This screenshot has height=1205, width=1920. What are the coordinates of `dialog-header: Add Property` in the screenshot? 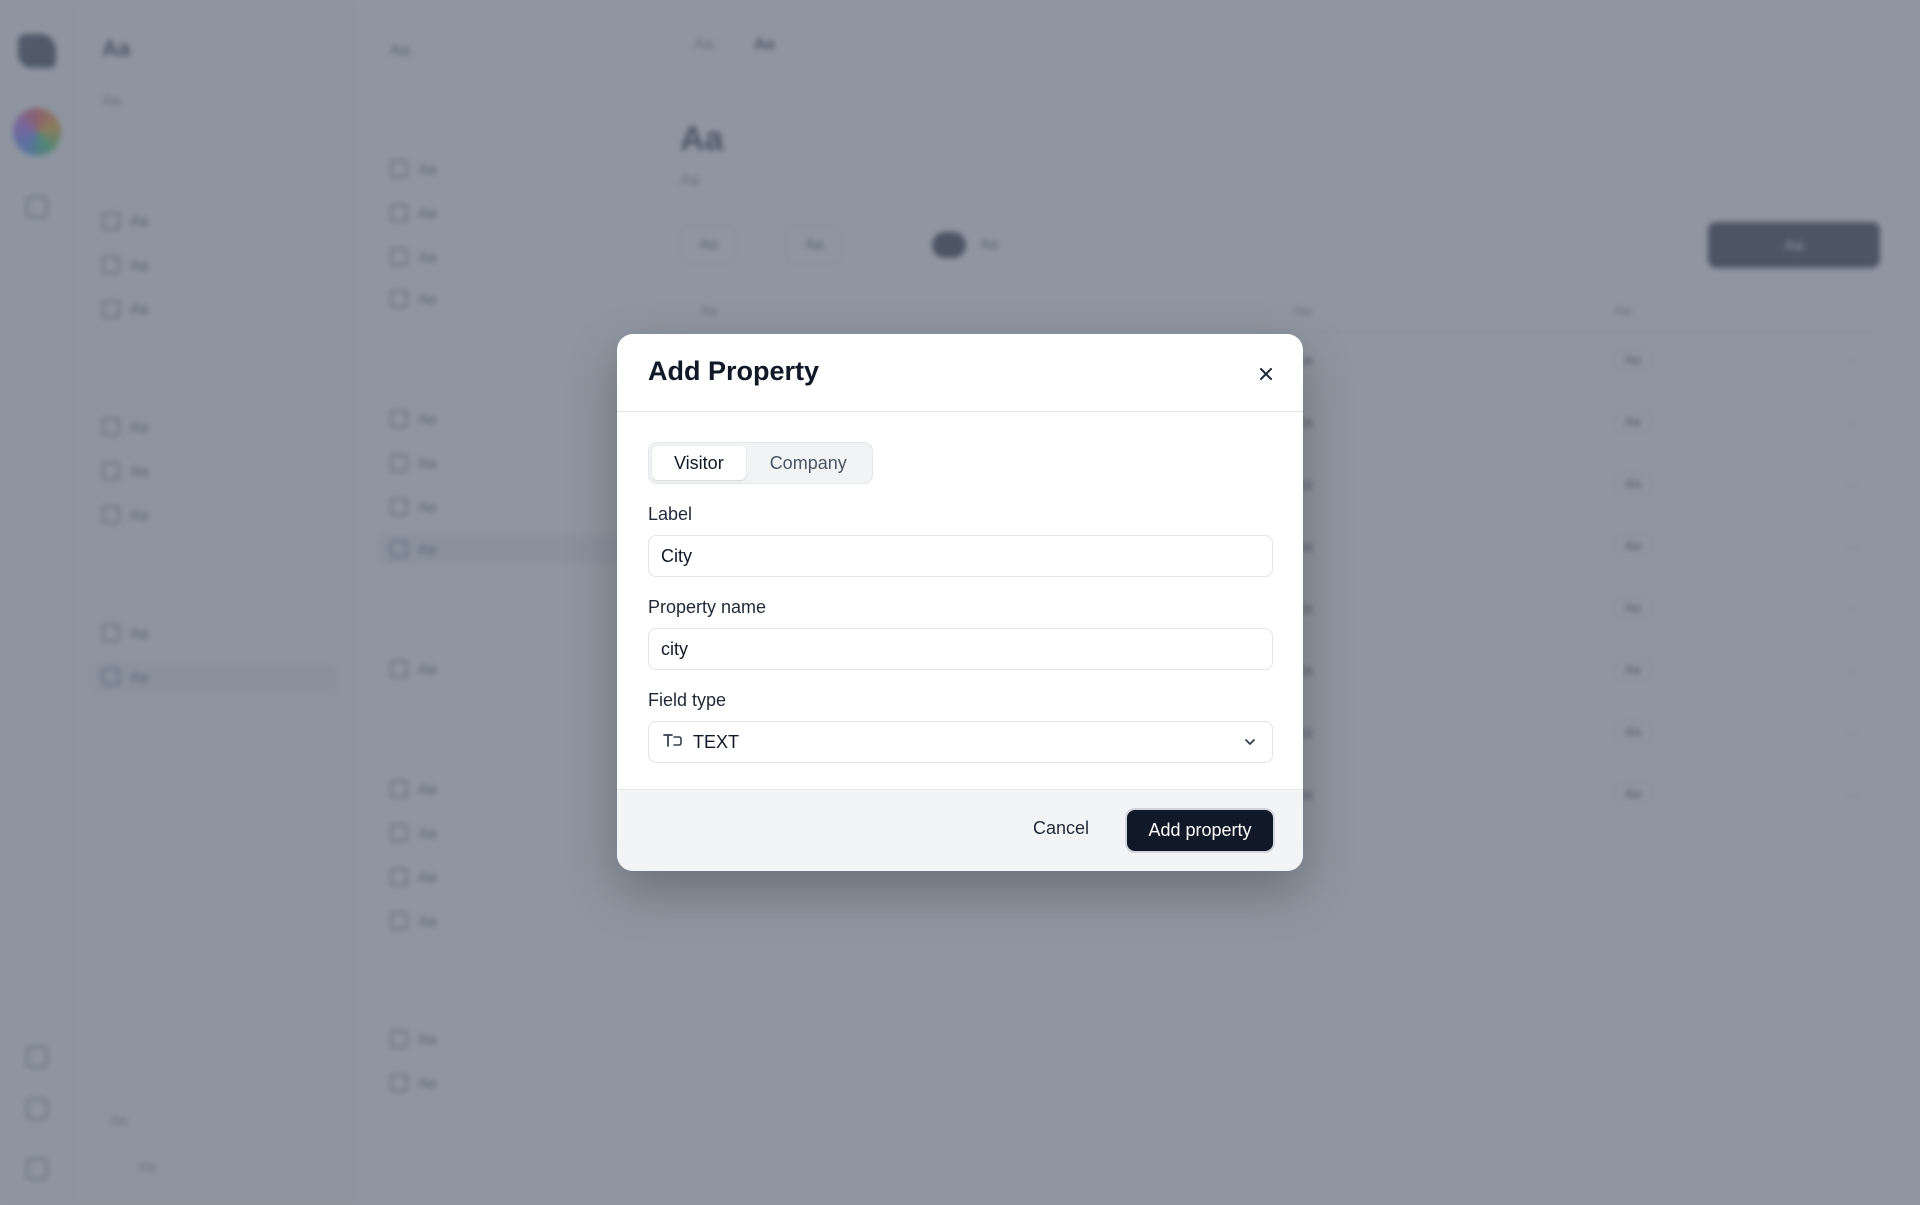 It's located at (960, 373).